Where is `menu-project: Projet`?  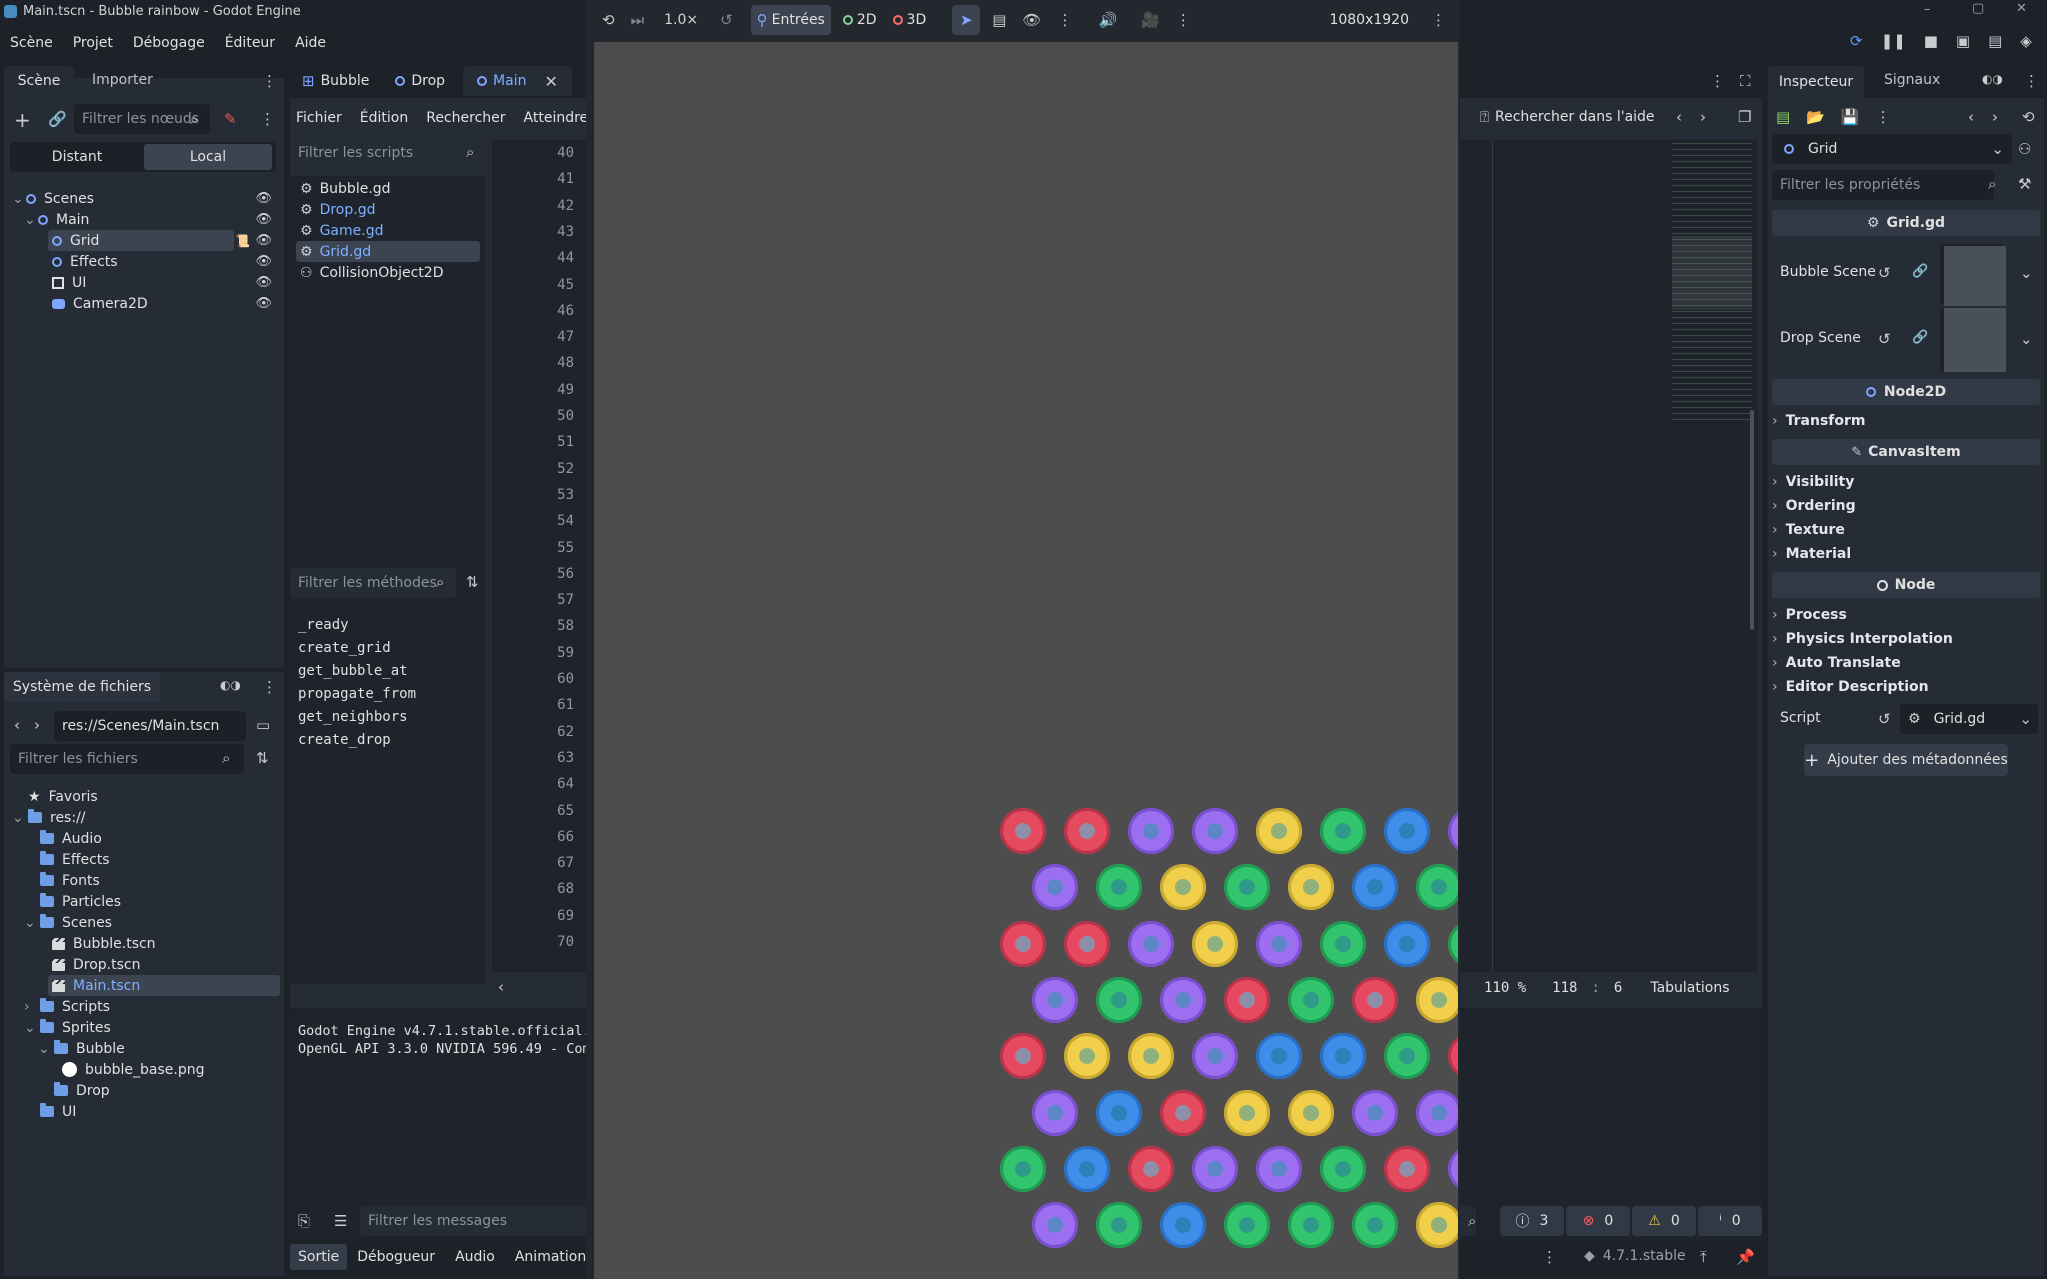 menu-project: Projet is located at coordinates (93, 43).